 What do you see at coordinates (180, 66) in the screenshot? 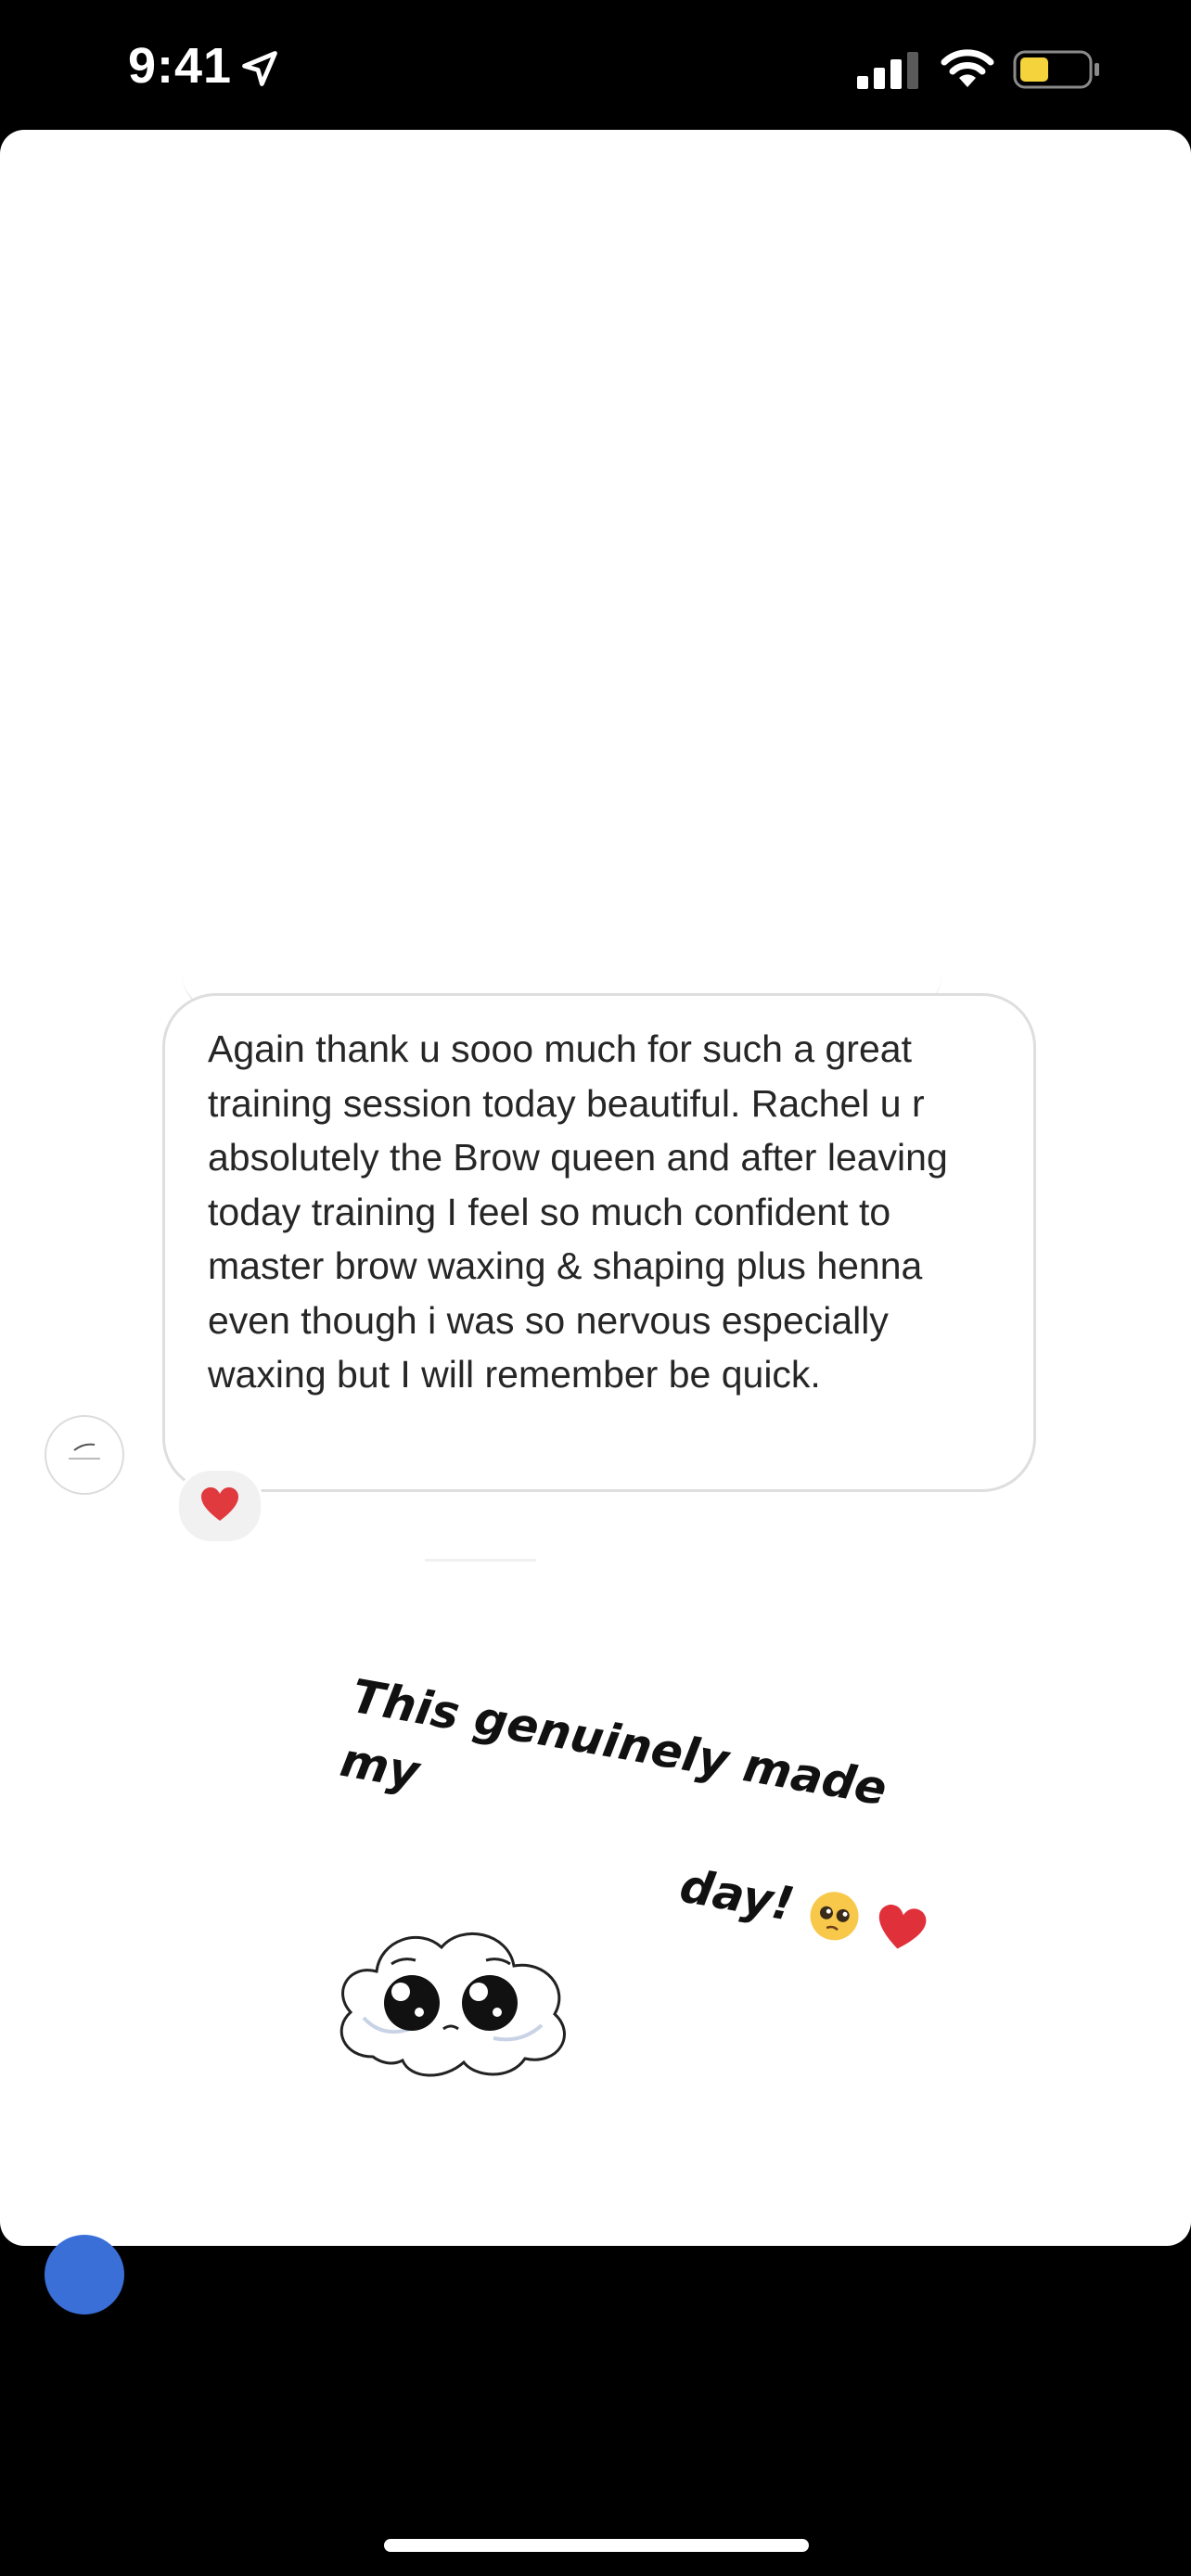
I see `status-time: 9:41` at bounding box center [180, 66].